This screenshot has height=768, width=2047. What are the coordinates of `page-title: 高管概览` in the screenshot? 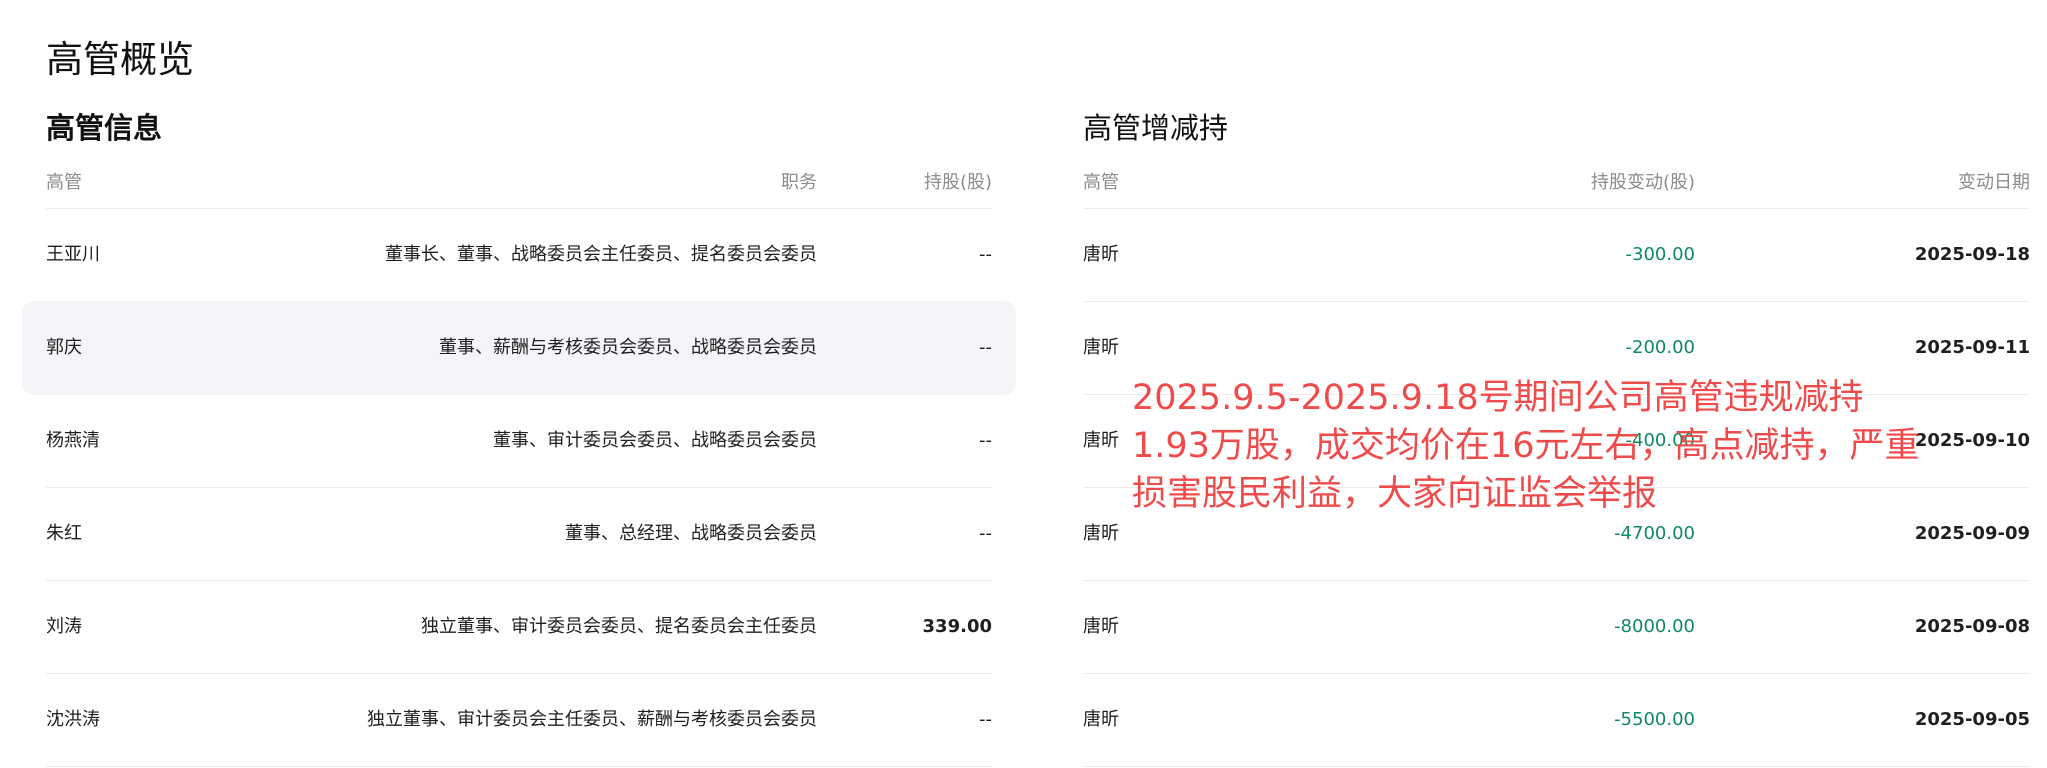 It's located at (120, 59).